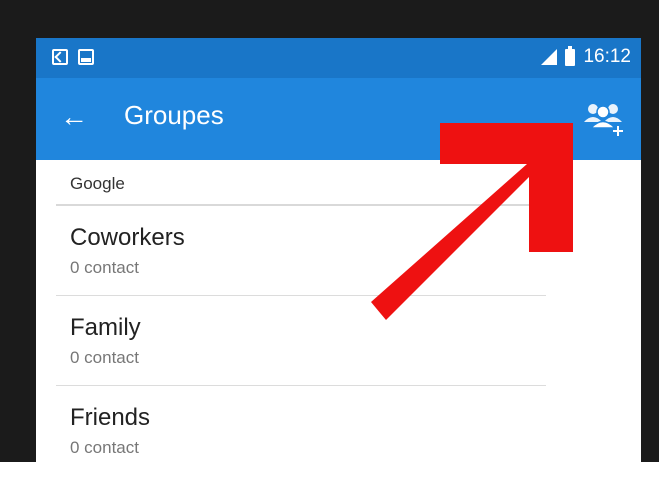 This screenshot has height=480, width=659. Describe the element at coordinates (570, 55) in the screenshot. I see `battery-icon` at that location.